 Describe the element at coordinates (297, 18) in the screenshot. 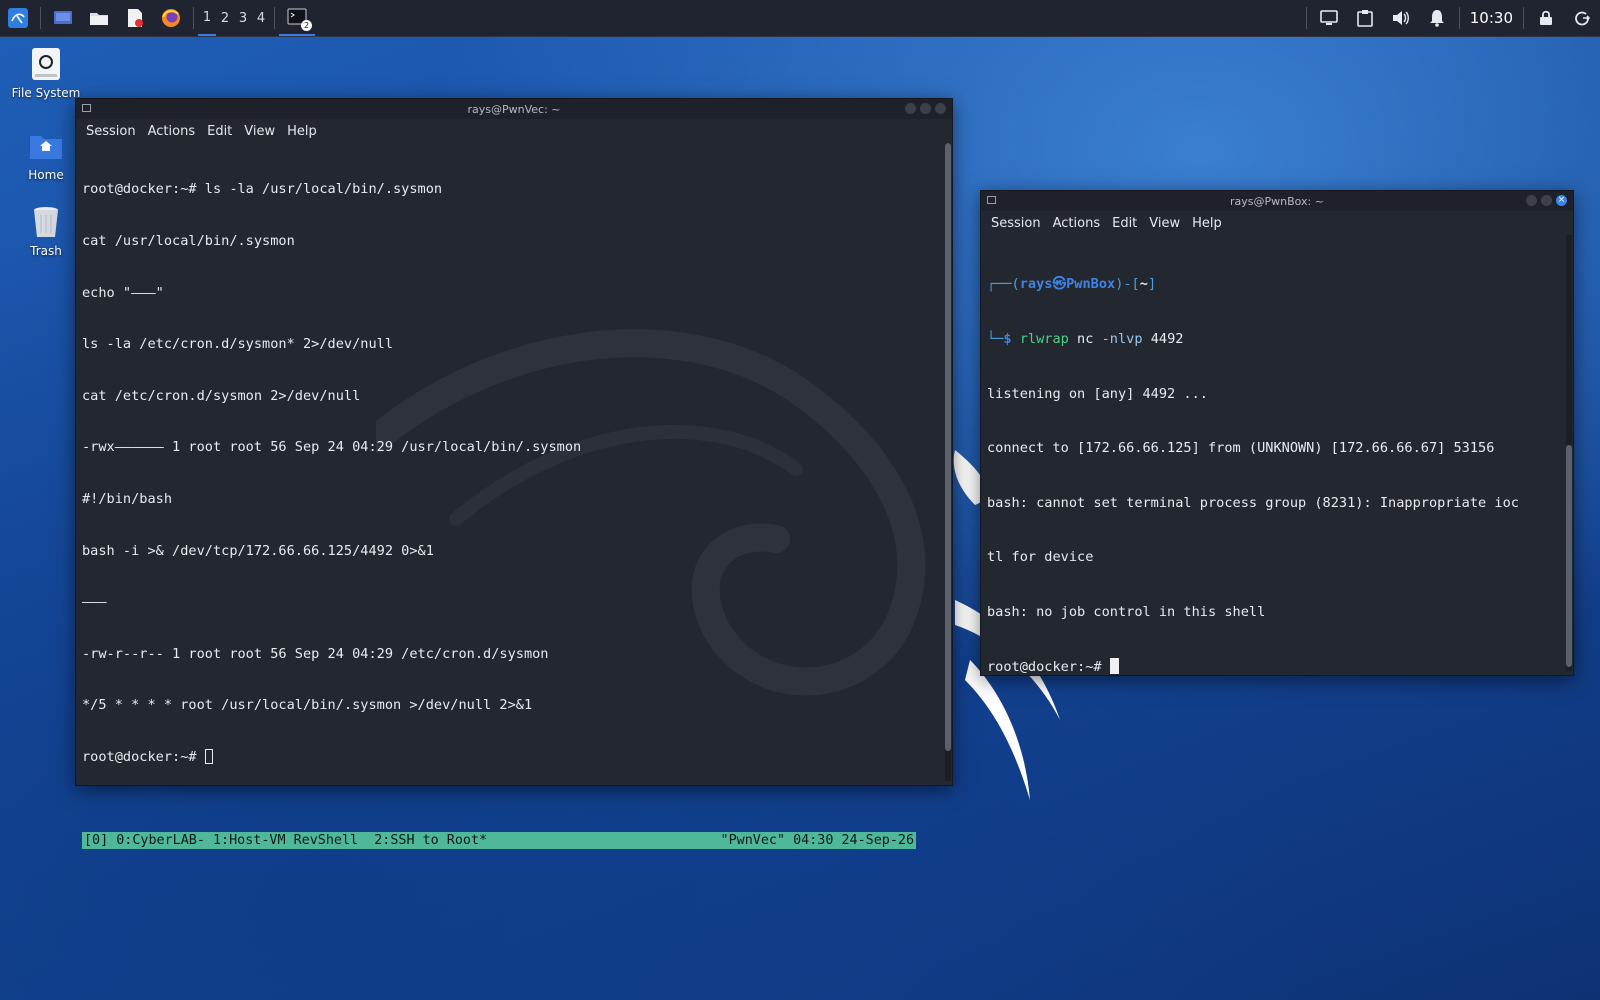

I see `terminal-task-button: 2` at that location.